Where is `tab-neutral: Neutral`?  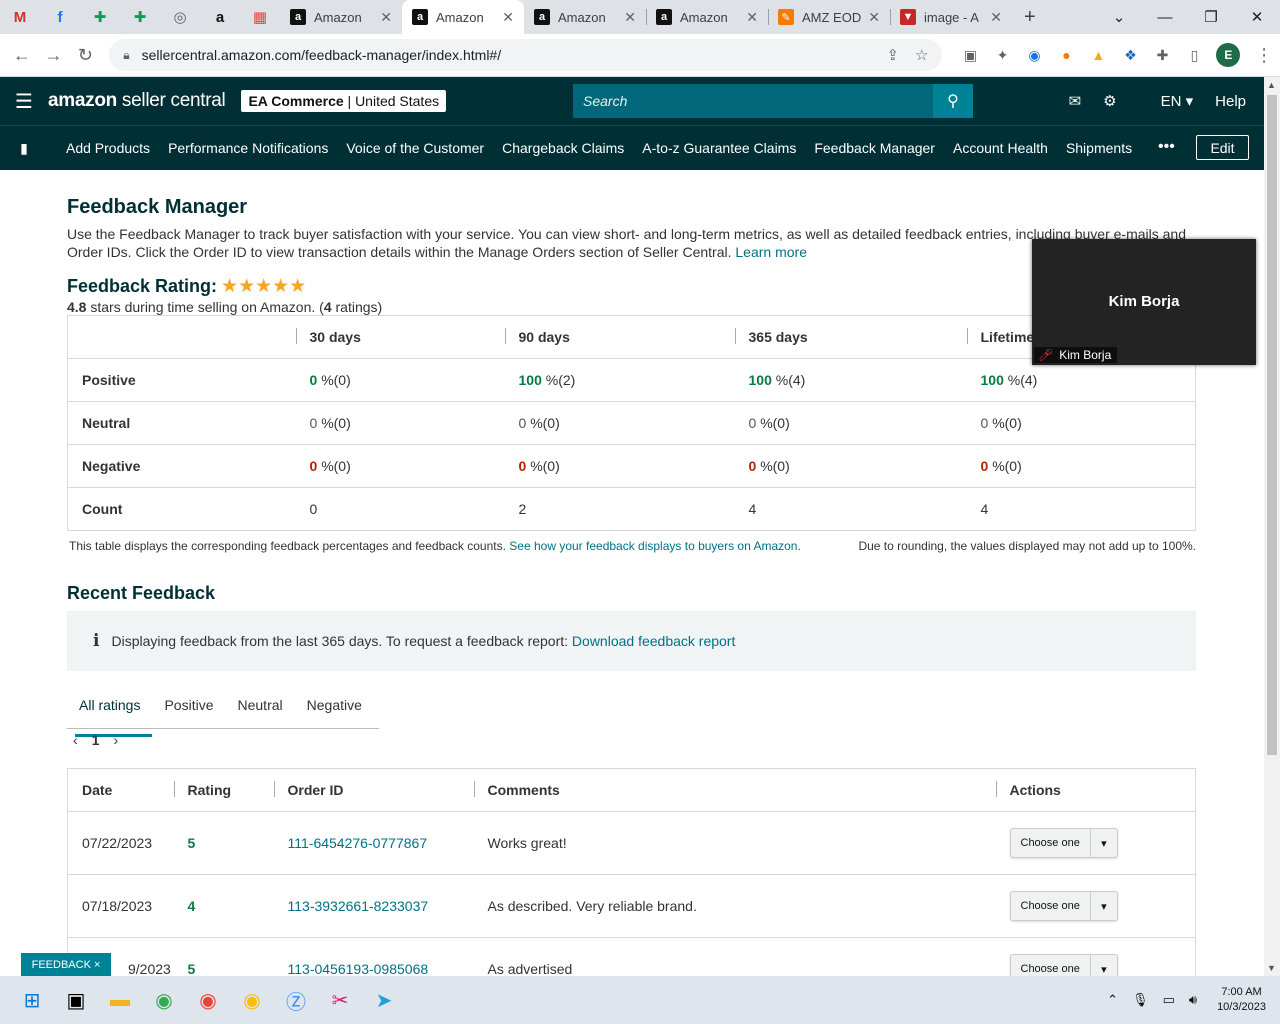
tab-neutral: Neutral is located at coordinates (260, 709).